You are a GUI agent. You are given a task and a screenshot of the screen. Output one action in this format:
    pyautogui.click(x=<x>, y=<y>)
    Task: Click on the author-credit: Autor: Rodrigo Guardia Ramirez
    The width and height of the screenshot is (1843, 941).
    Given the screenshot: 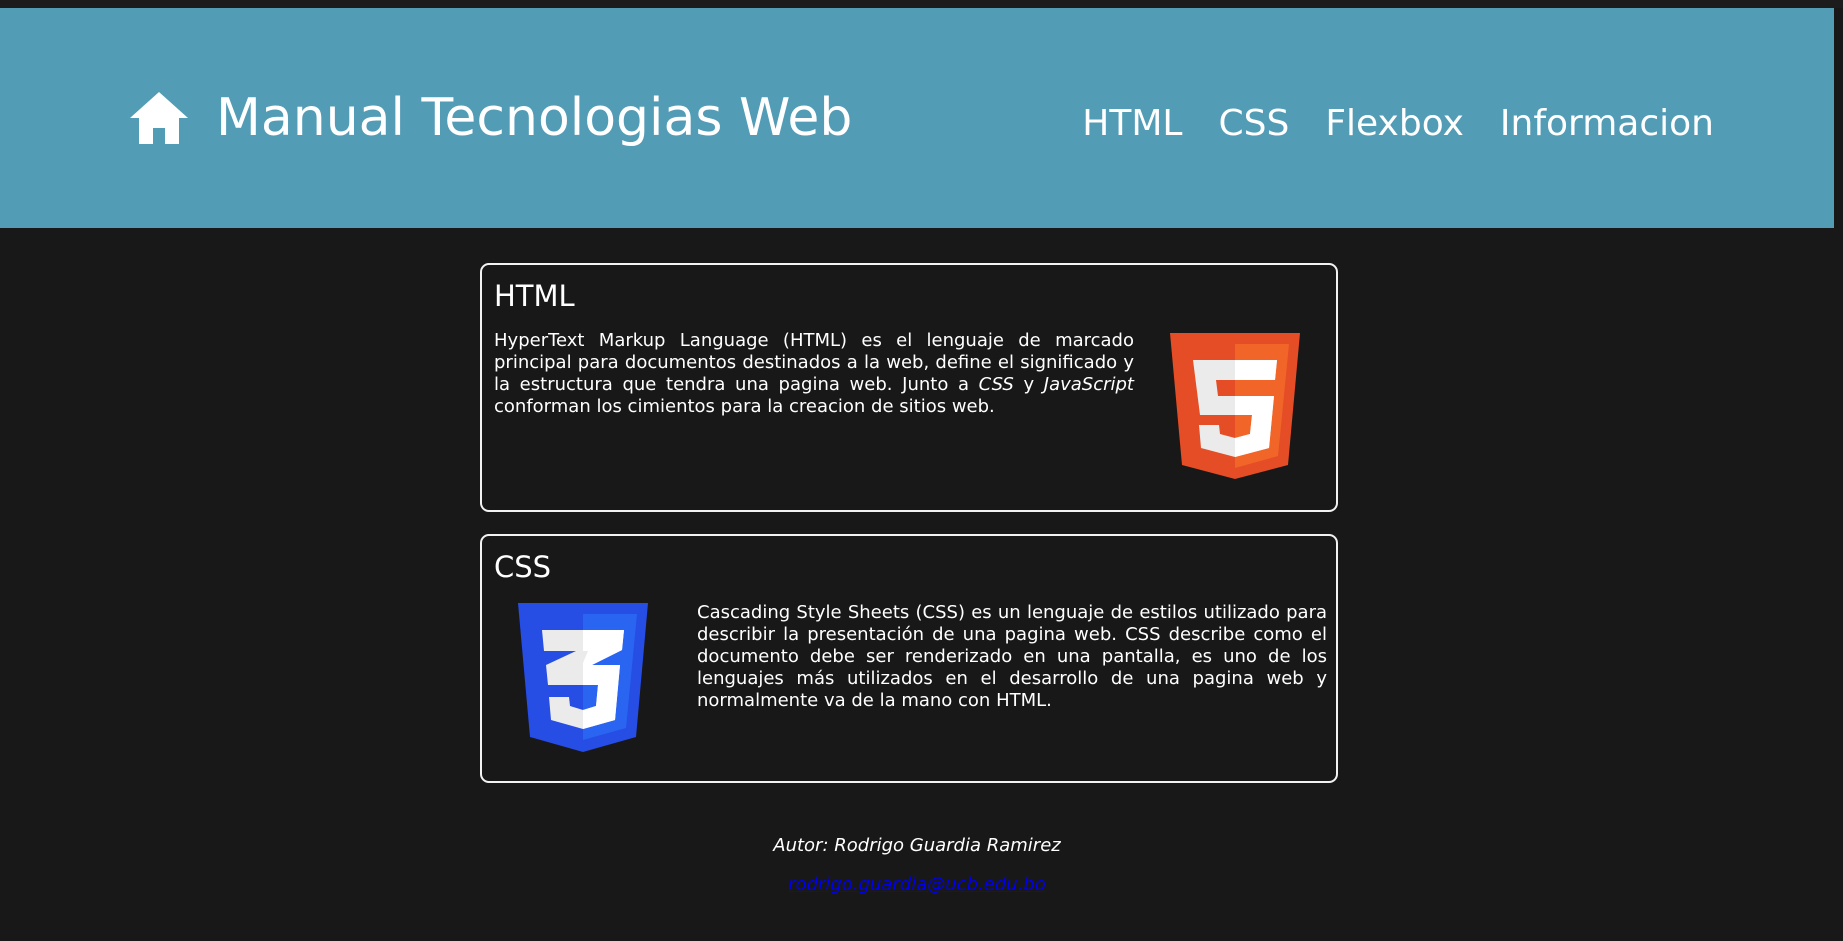 What is the action you would take?
    pyautogui.click(x=917, y=845)
    